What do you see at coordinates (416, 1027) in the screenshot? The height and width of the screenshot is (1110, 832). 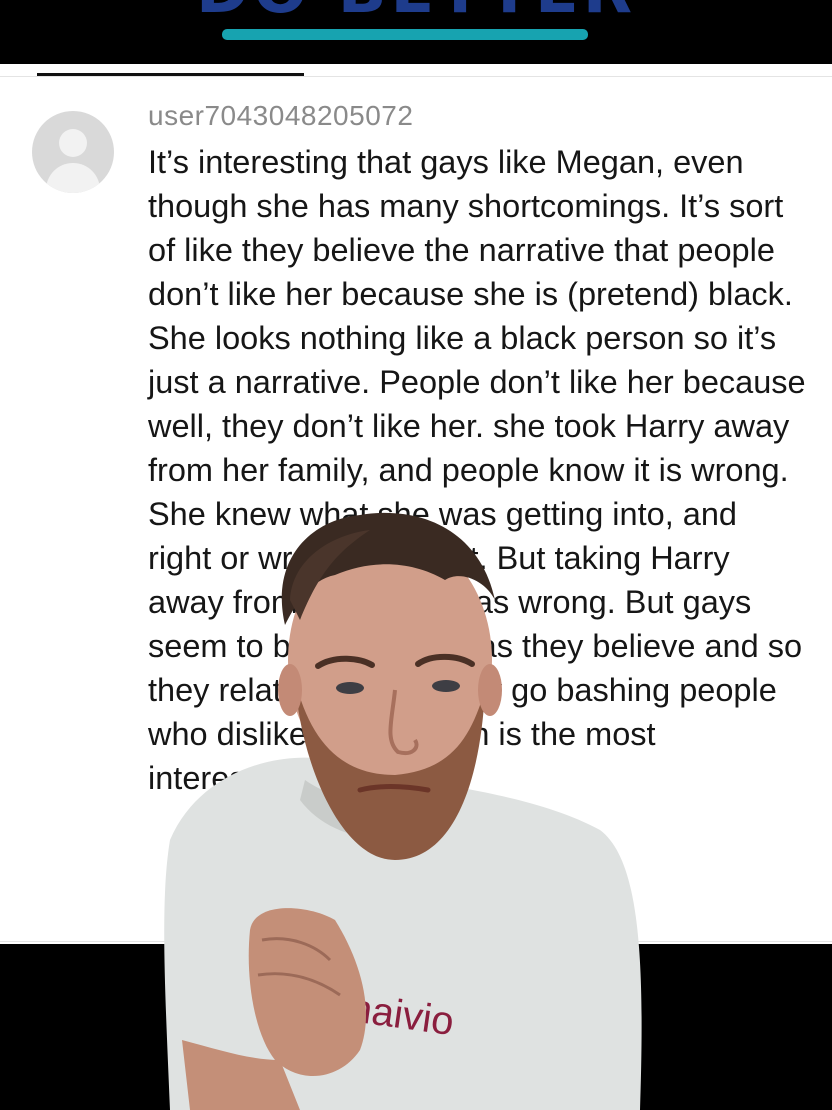 I see `bottom-black-area` at bounding box center [416, 1027].